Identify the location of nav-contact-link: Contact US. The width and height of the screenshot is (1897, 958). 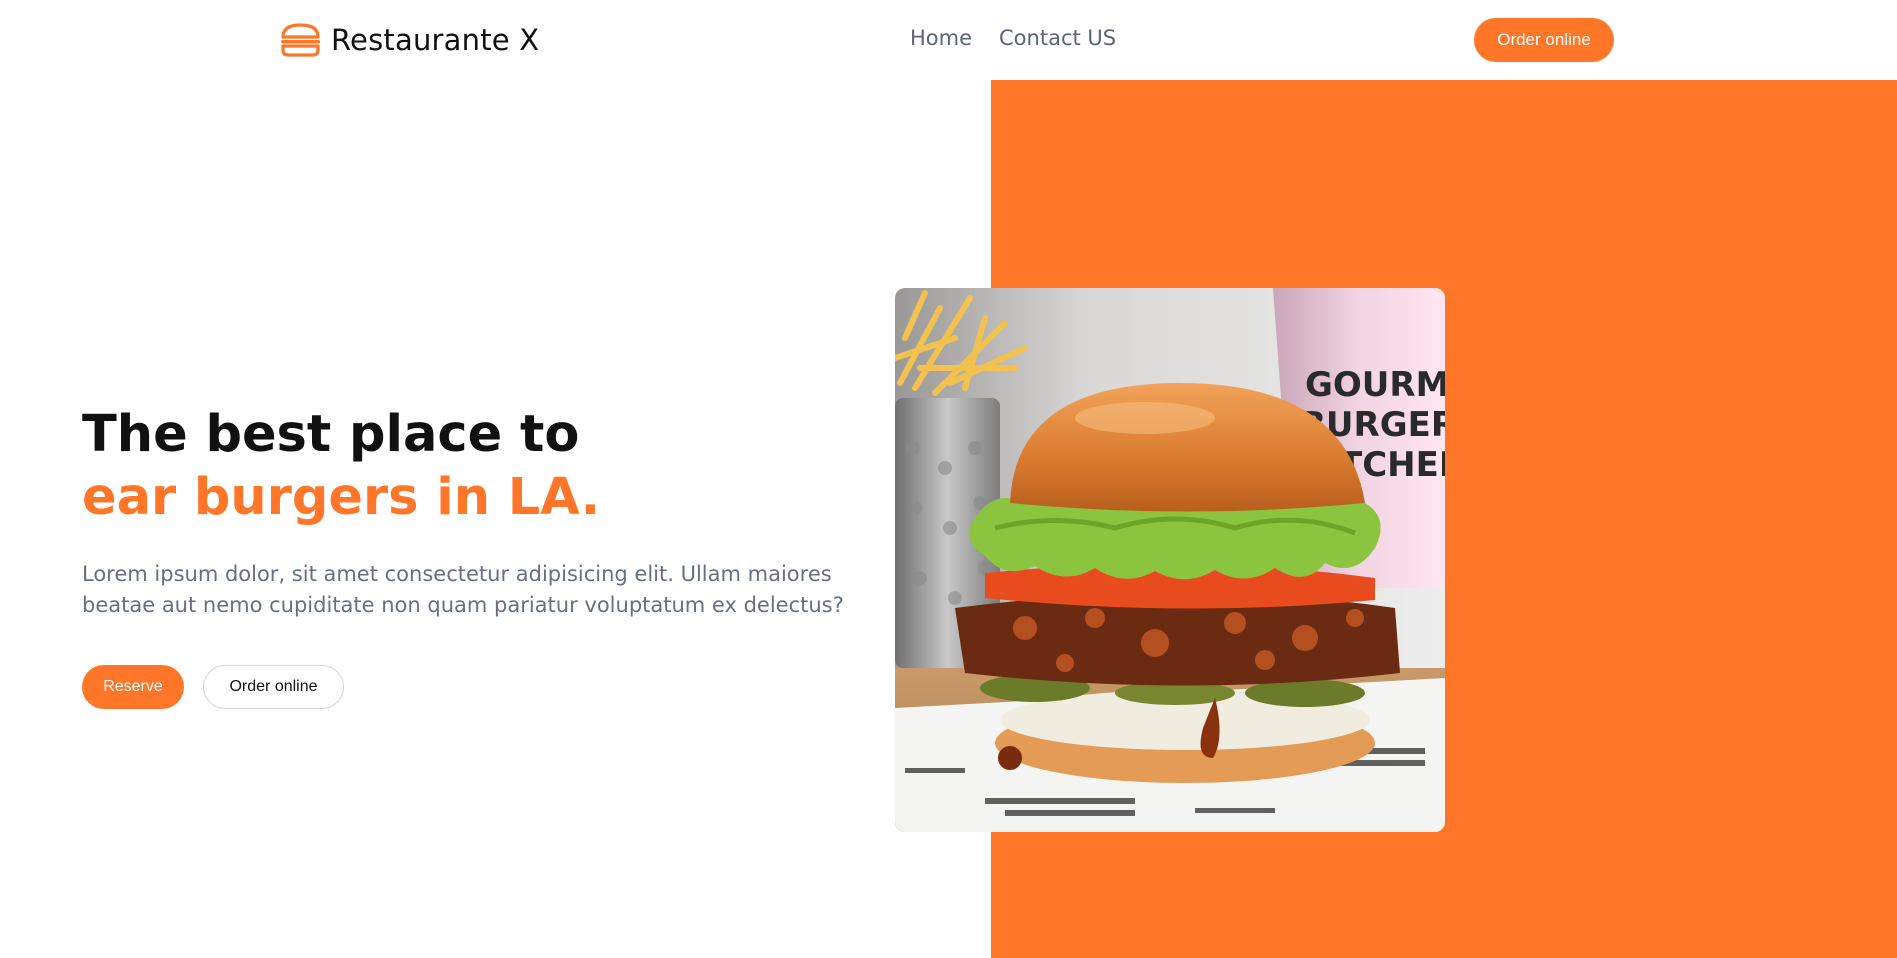
(1057, 38).